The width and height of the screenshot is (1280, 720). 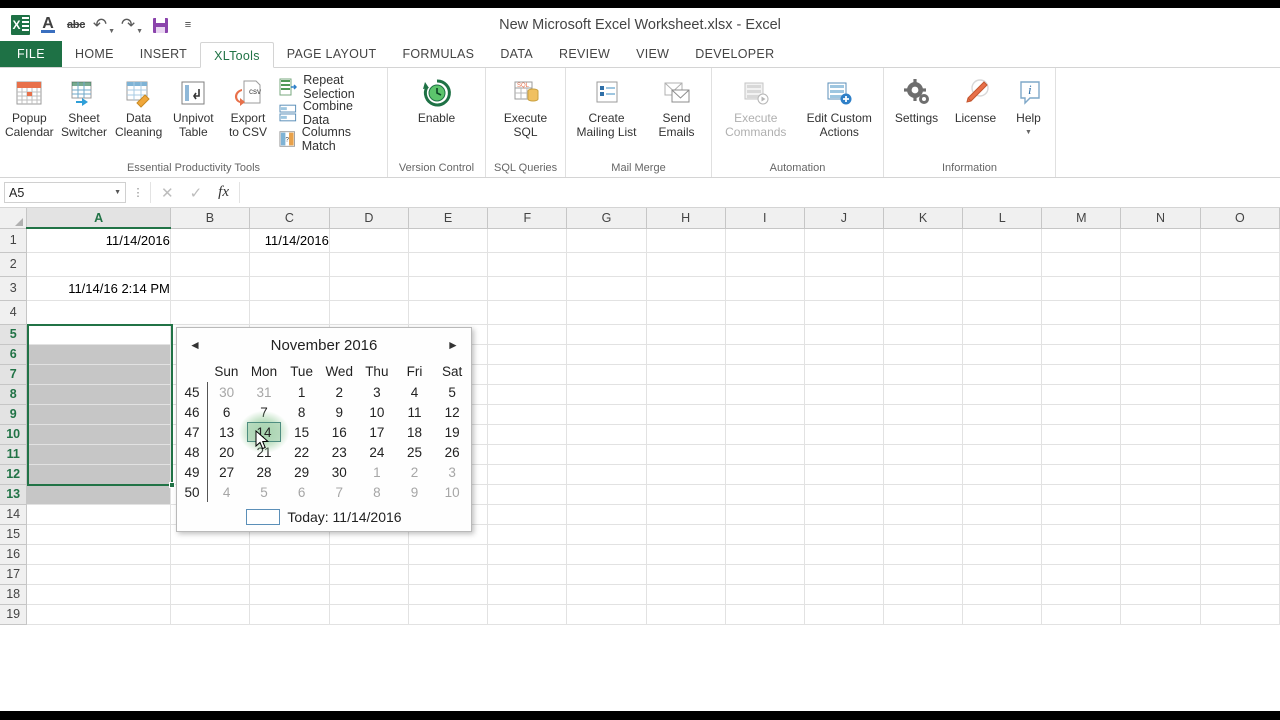 What do you see at coordinates (1081, 374) in the screenshot?
I see `cell-M7` at bounding box center [1081, 374].